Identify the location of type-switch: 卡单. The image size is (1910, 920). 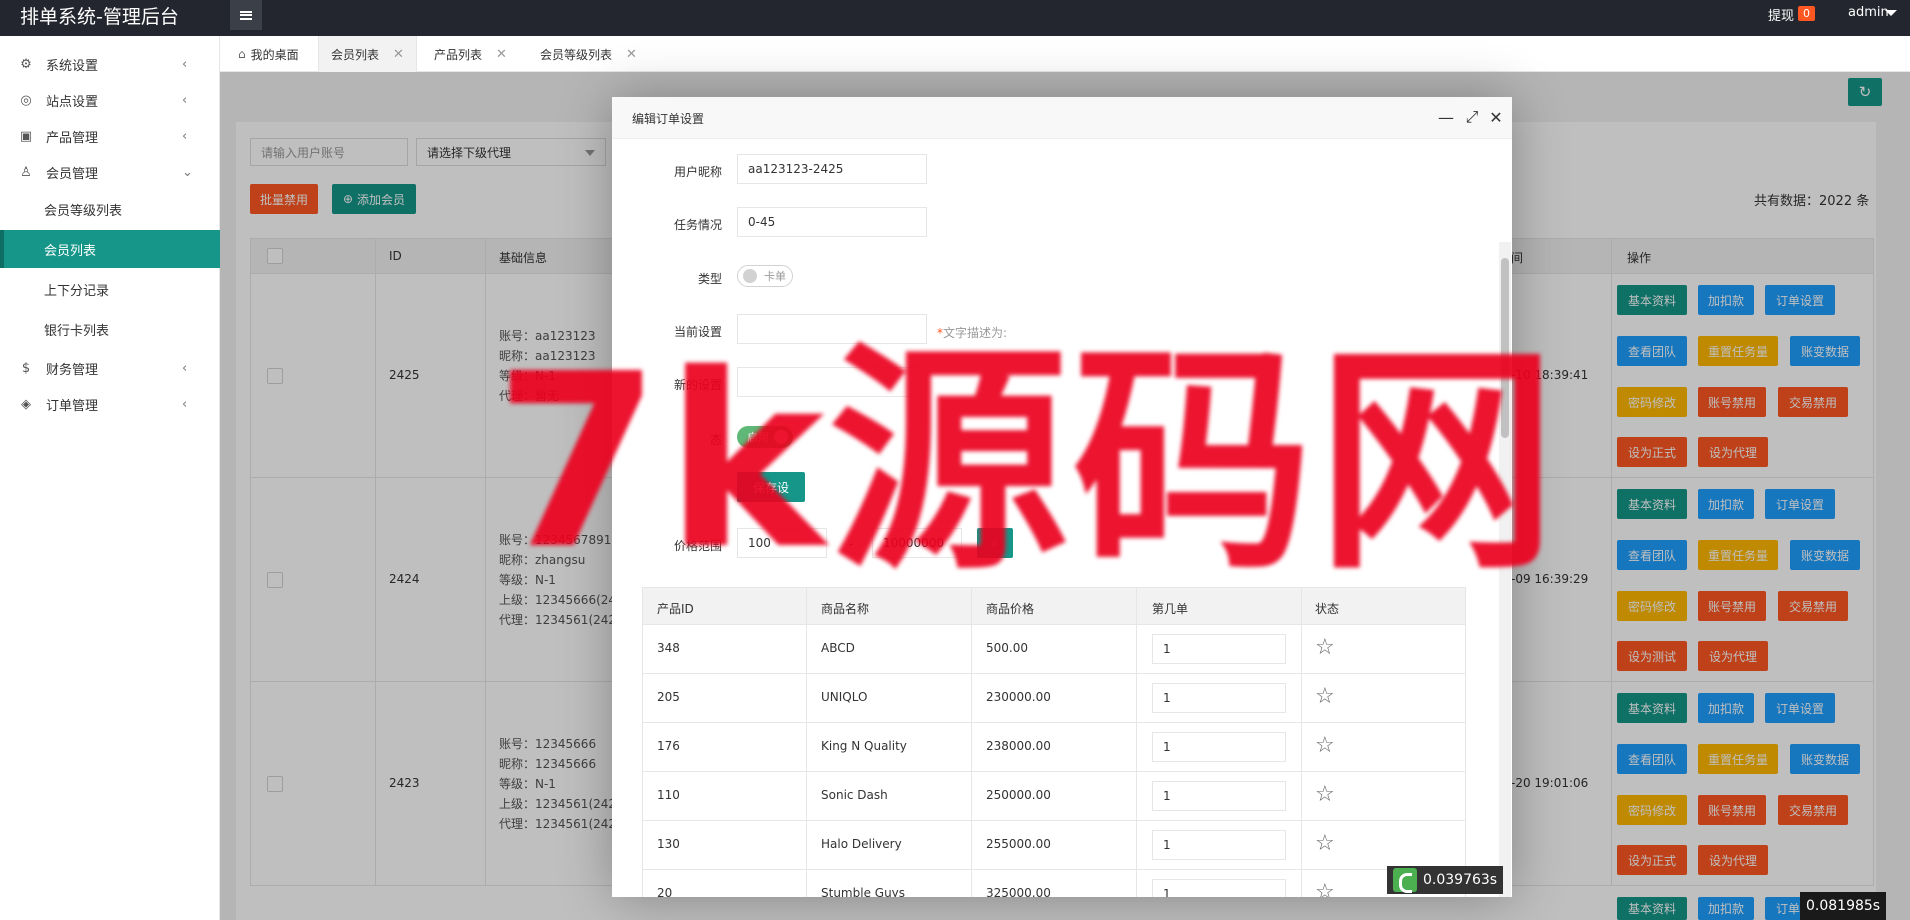
(765, 276).